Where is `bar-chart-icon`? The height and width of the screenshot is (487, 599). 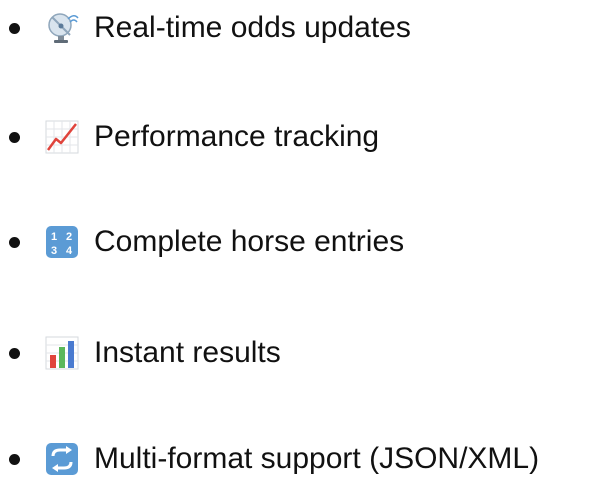
bar-chart-icon is located at coordinates (62, 353).